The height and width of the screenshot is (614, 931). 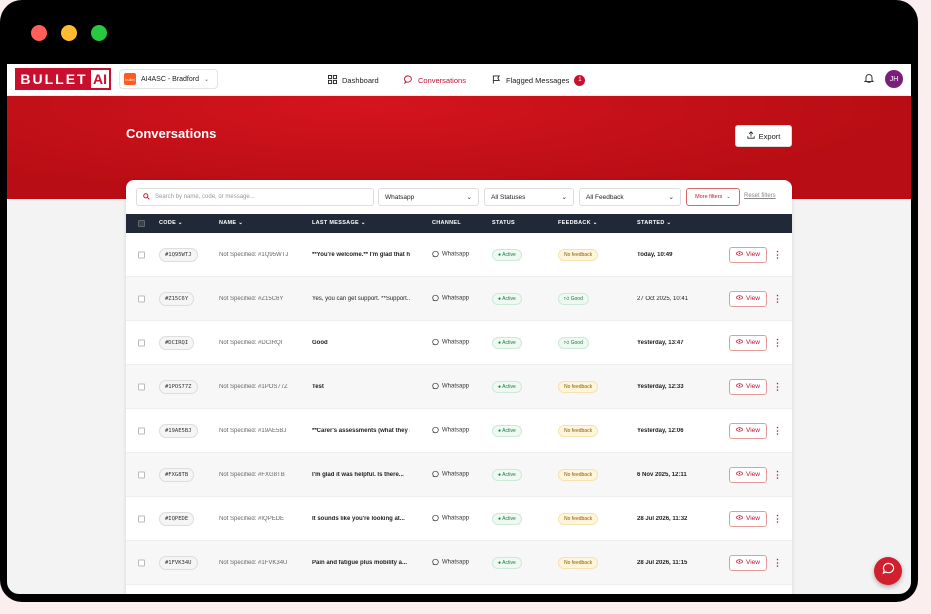 What do you see at coordinates (339, 223) in the screenshot?
I see `column-last-message: LAST MESSAGE ⌄` at bounding box center [339, 223].